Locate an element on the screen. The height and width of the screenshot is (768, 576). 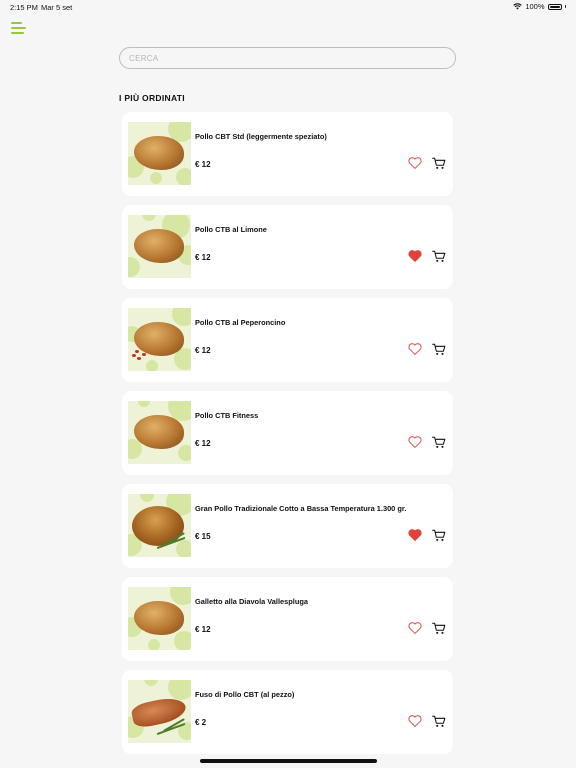
product-name: Pollo CTB al Peperoncino is located at coordinates (240, 322).